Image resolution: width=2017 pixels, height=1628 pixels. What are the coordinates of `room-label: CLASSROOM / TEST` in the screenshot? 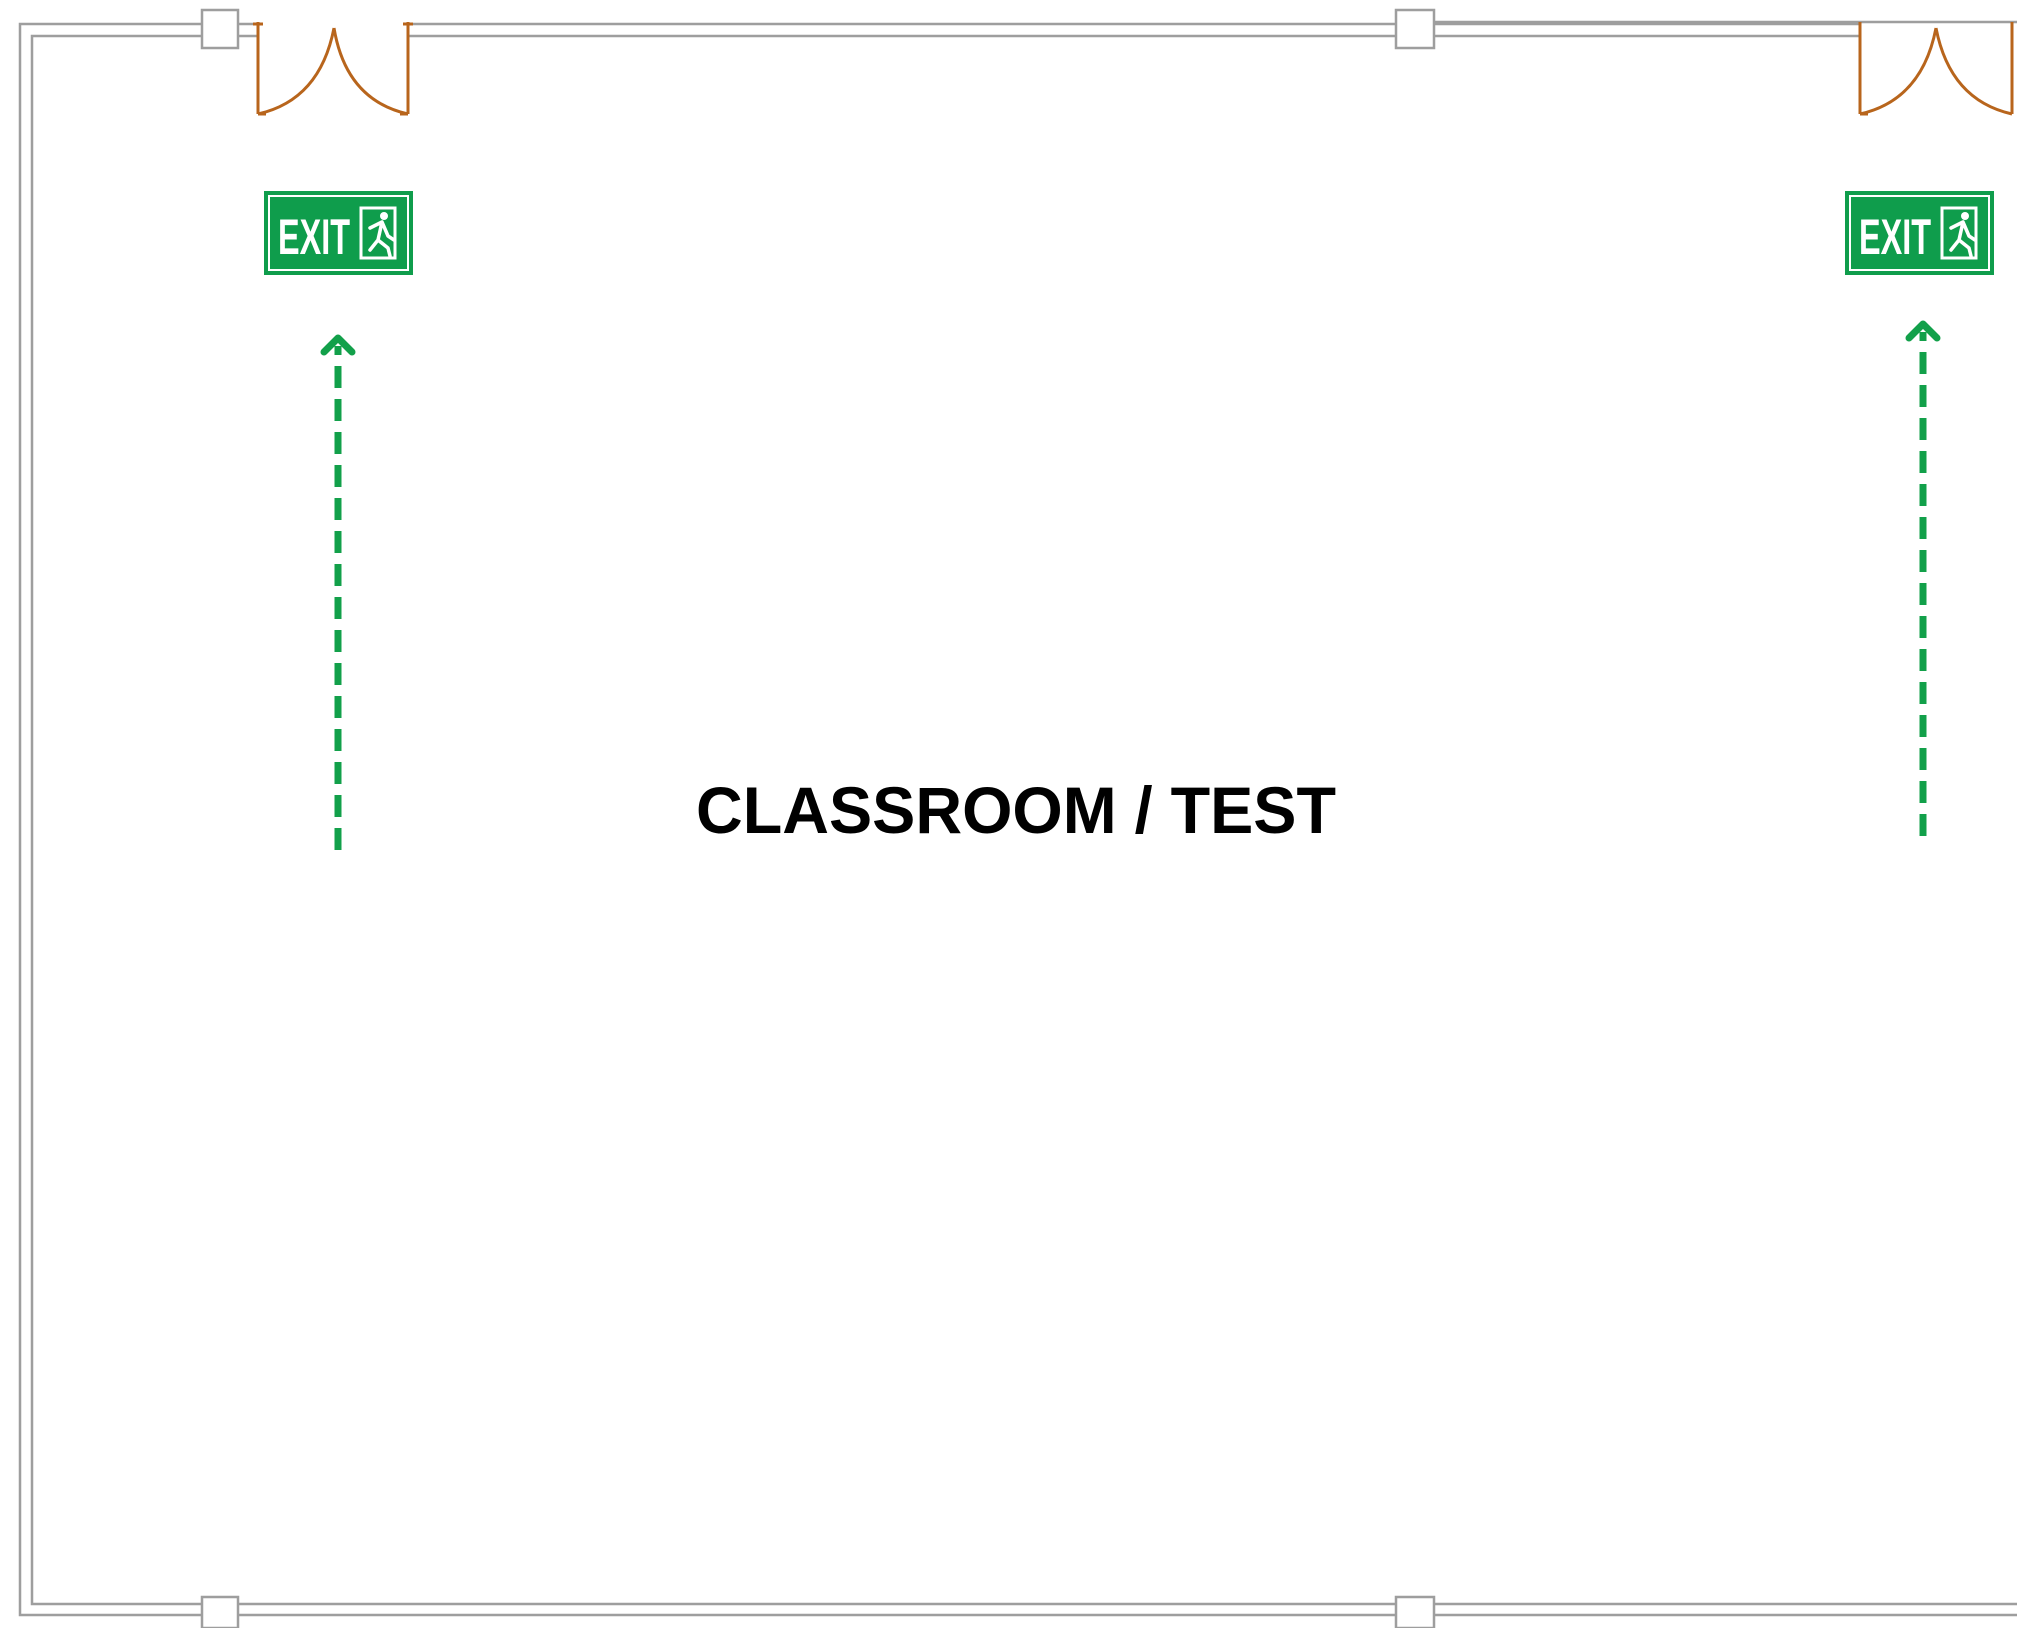 It's located at (1016, 810).